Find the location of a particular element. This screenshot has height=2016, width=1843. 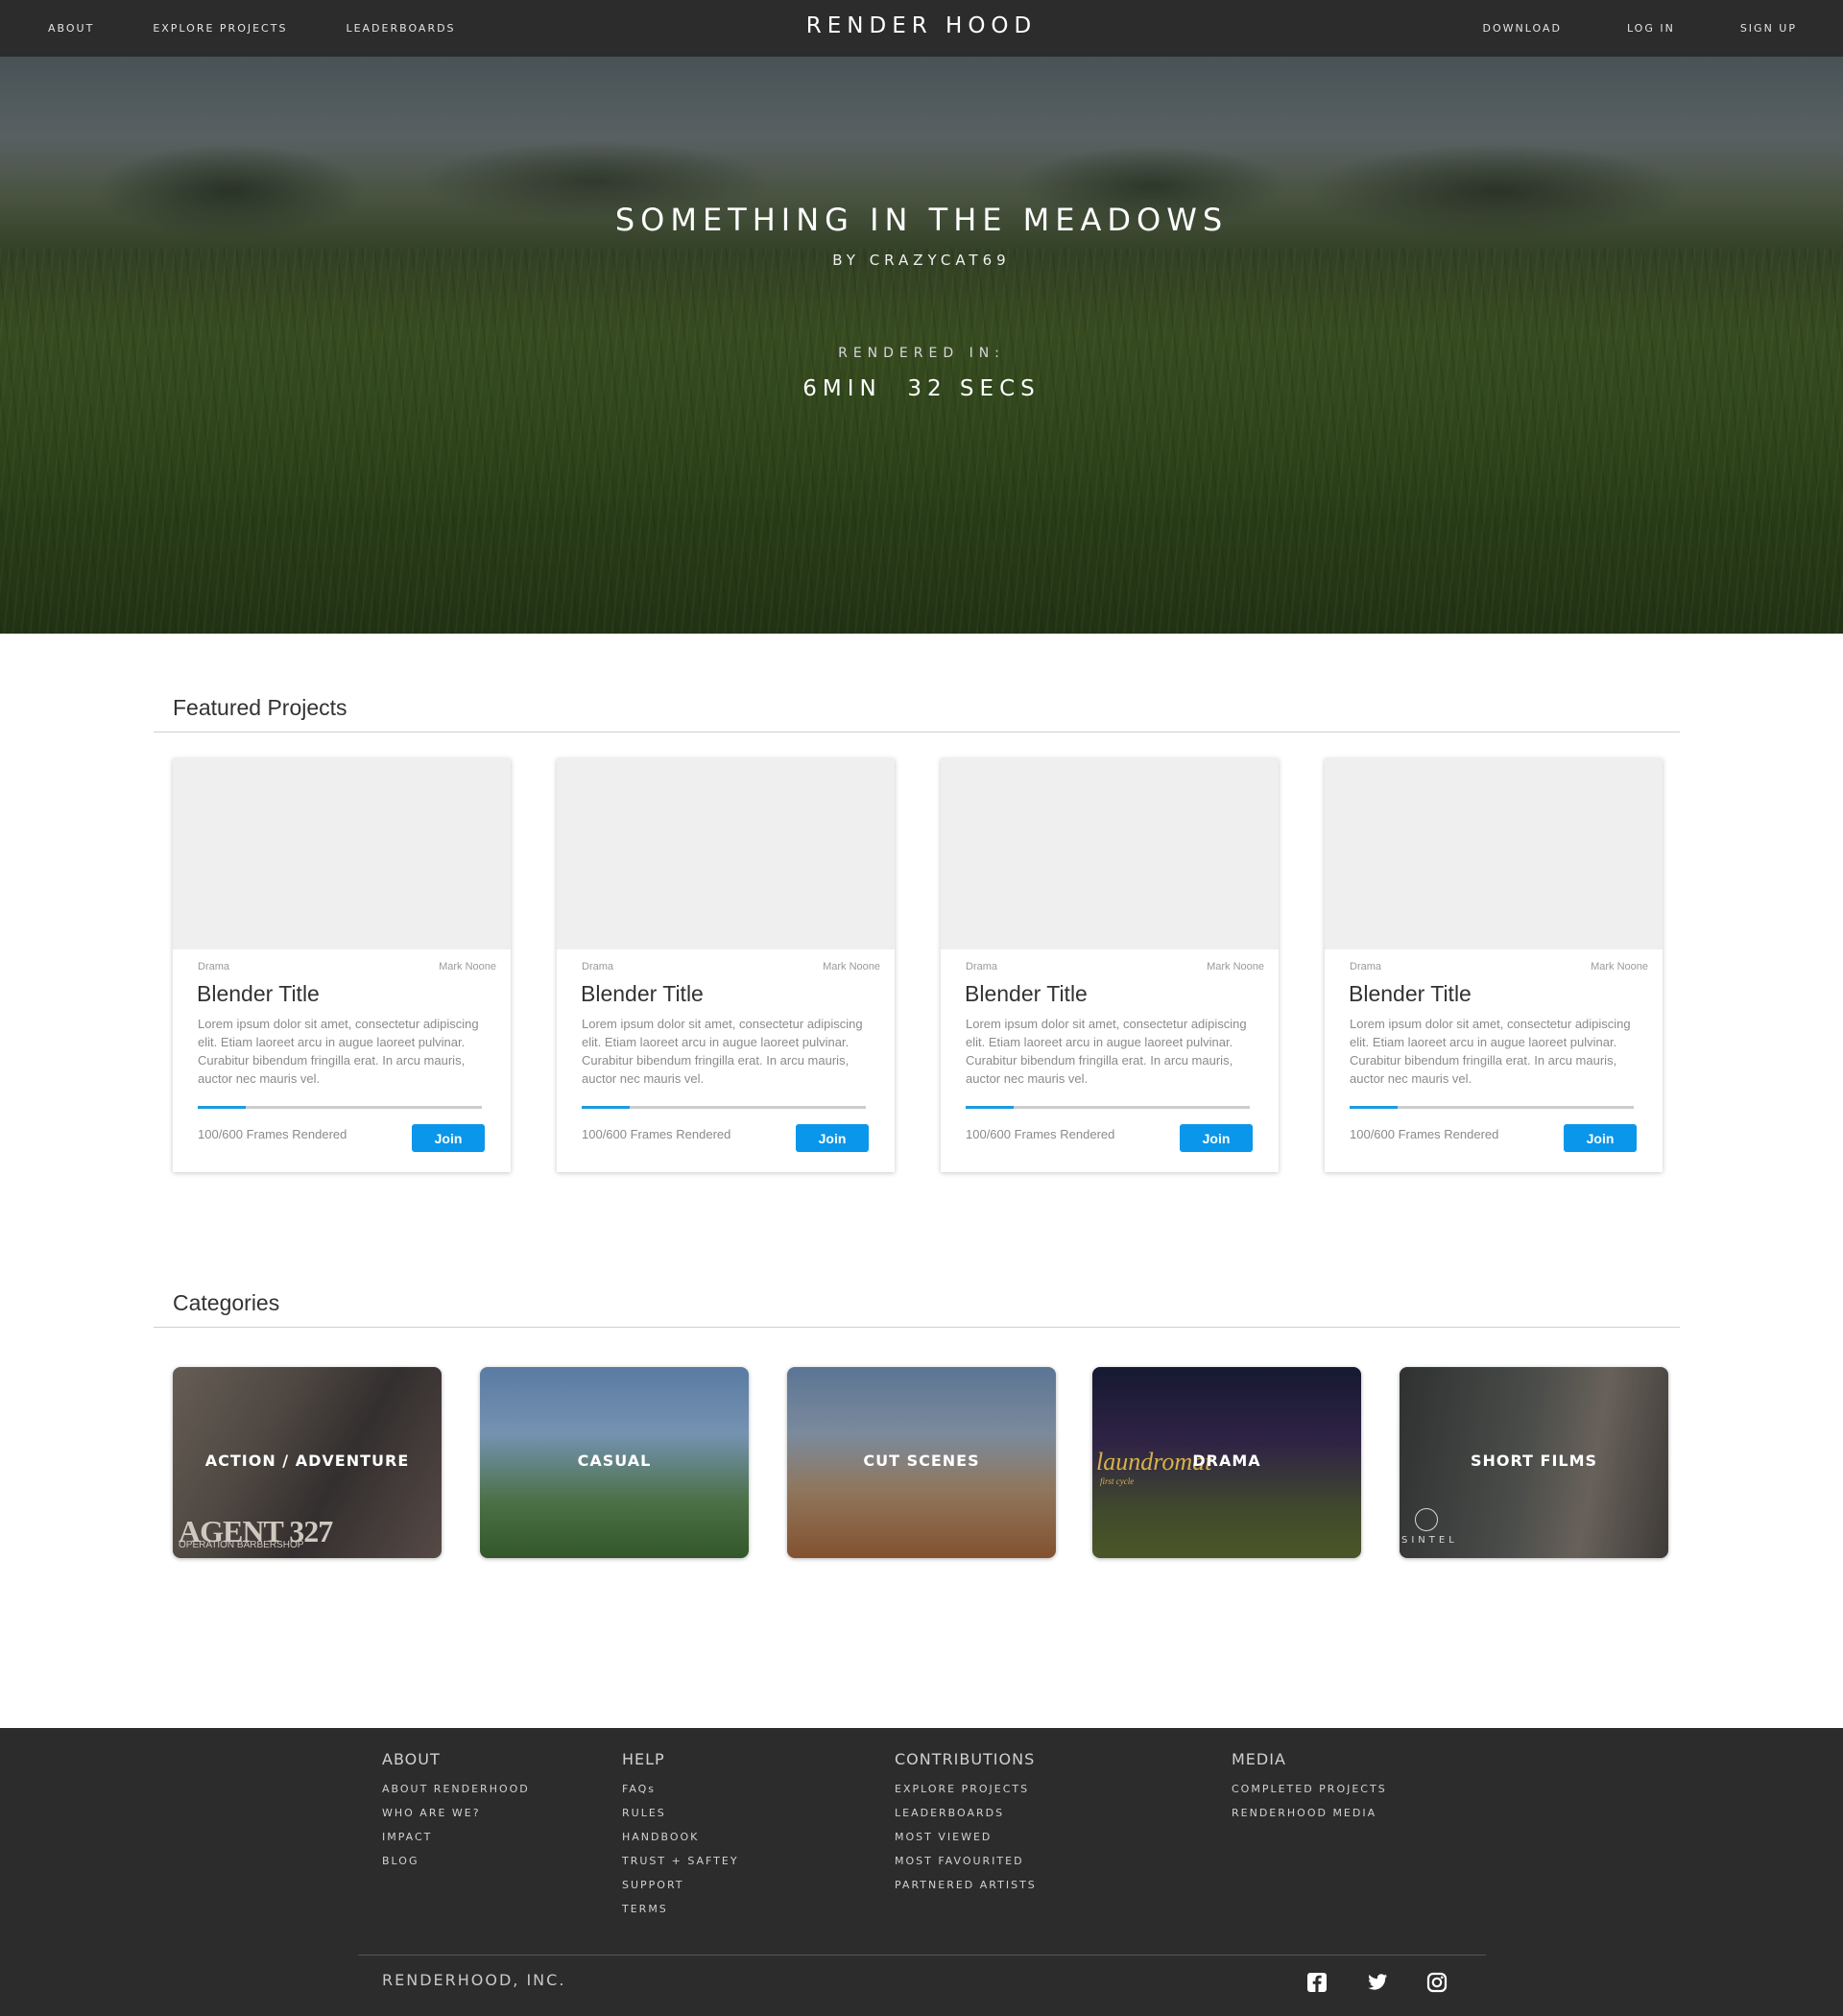

category-cut-scenes: CUT SCENES is located at coordinates (921, 1462).